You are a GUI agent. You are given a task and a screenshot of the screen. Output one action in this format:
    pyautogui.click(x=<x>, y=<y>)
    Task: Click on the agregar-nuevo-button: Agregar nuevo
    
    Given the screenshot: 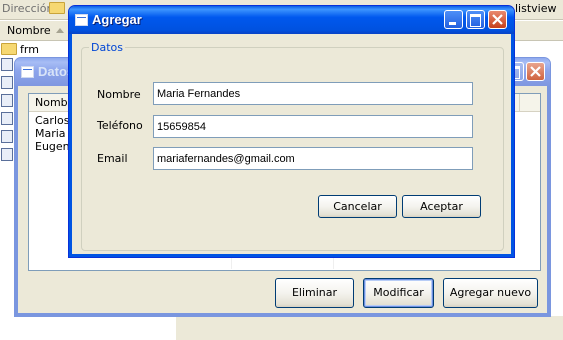 What is the action you would take?
    pyautogui.click(x=490, y=293)
    